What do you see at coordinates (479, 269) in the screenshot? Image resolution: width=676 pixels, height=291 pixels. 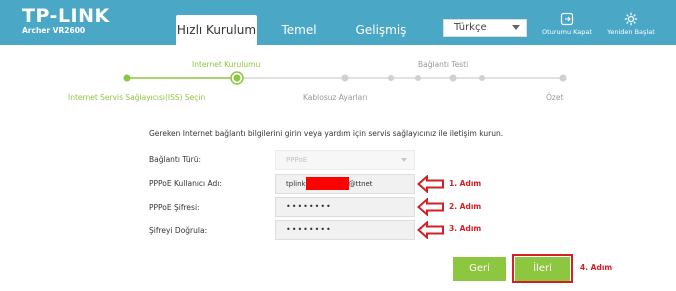 I see `back-button: Geri` at bounding box center [479, 269].